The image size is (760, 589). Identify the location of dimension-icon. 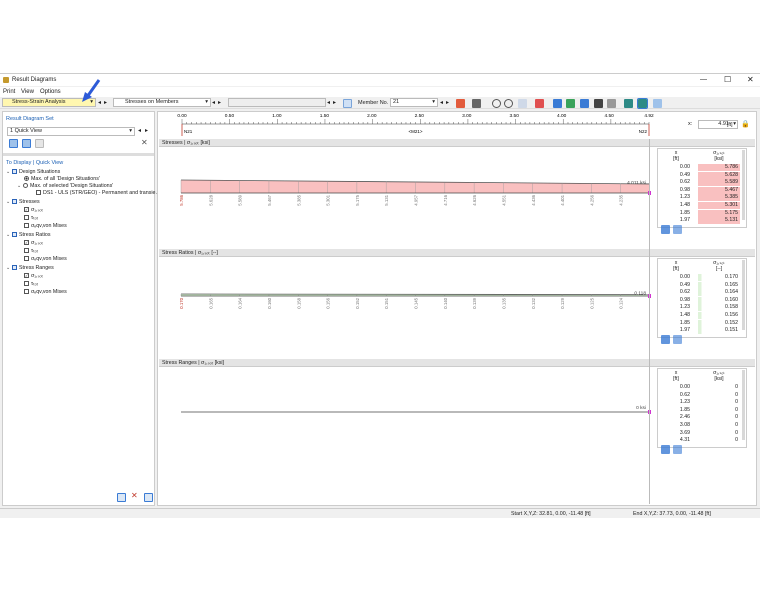
(611, 103).